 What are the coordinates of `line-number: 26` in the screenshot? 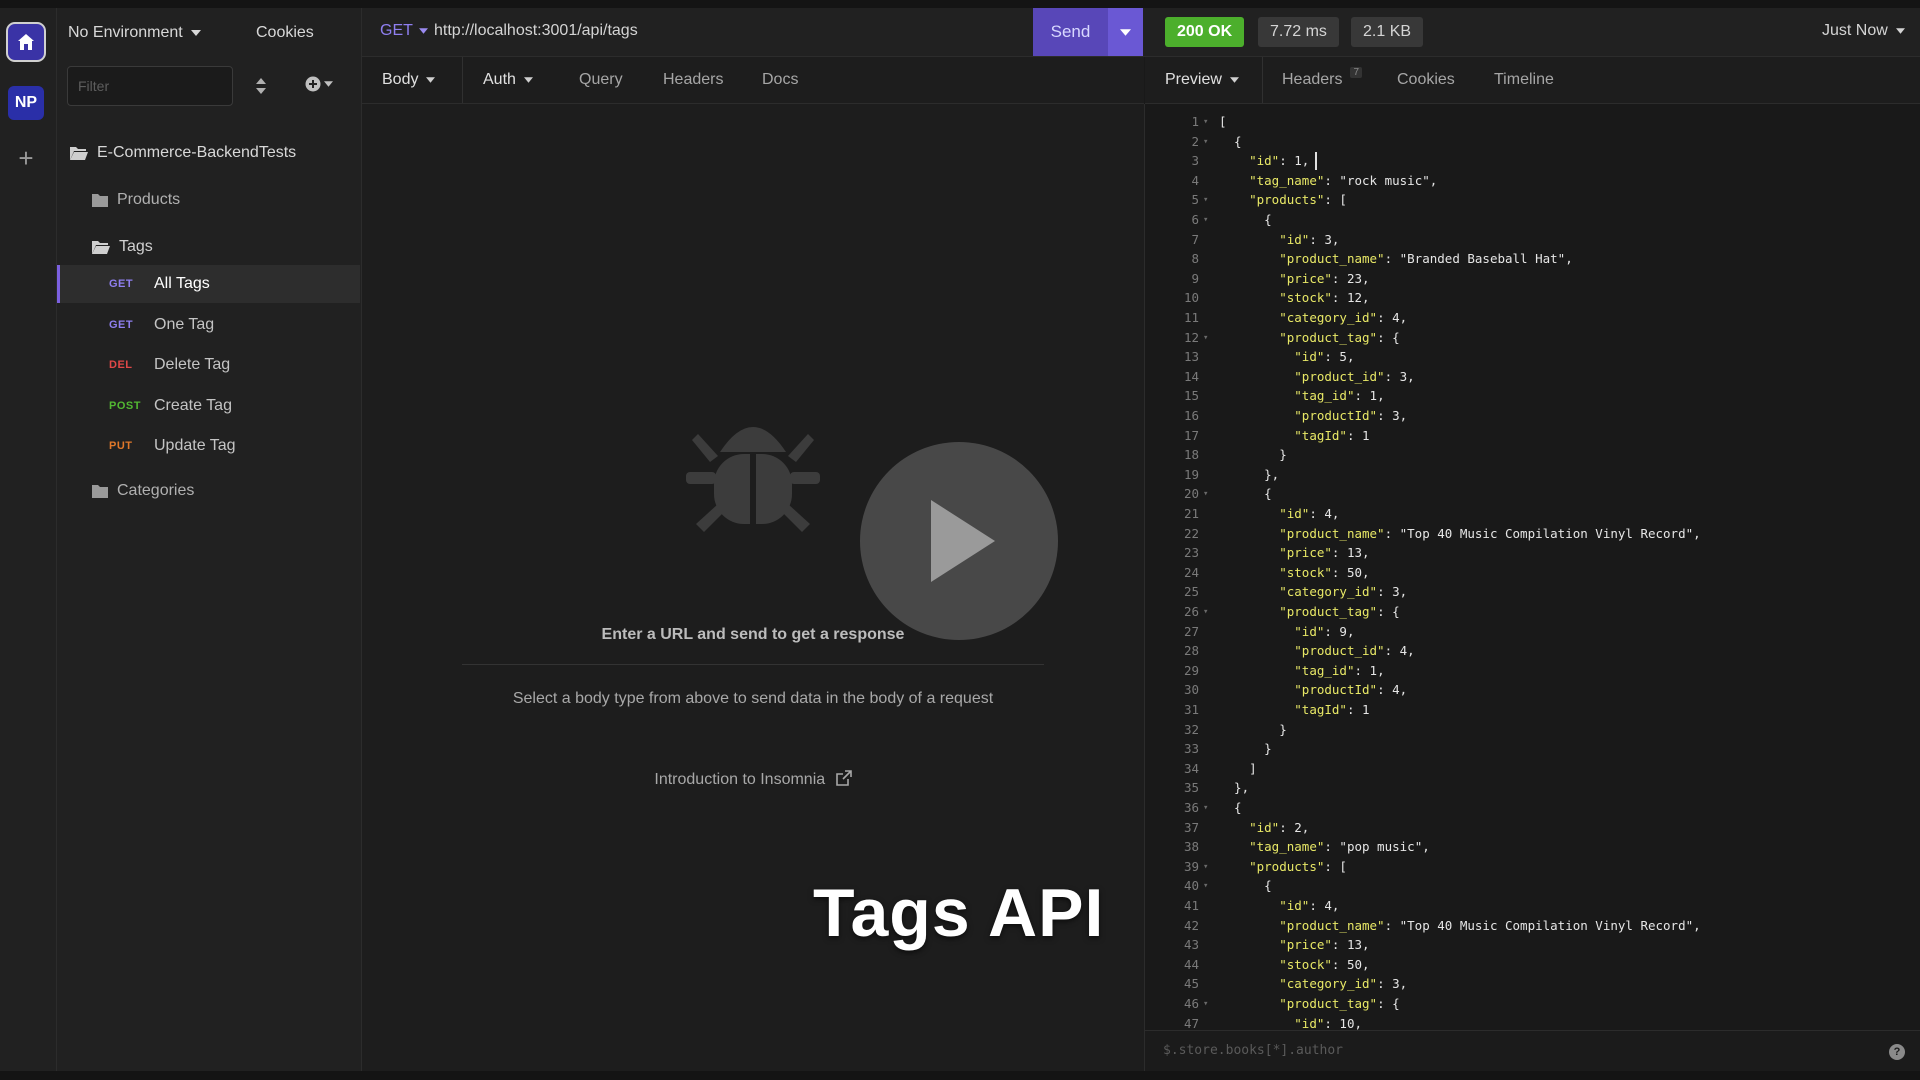 It's located at (1191, 611).